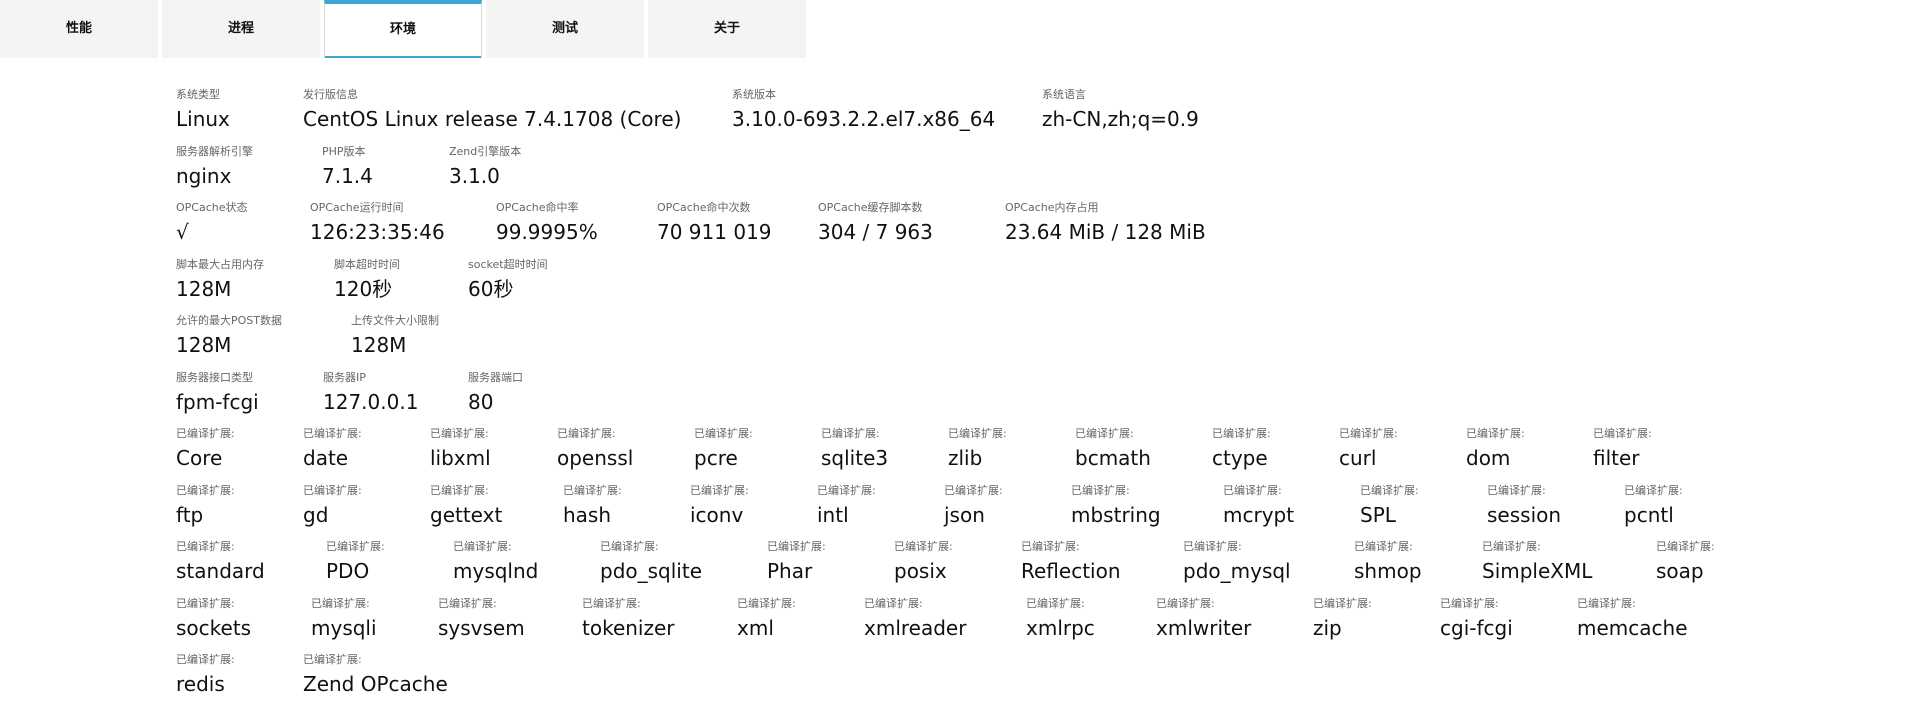  I want to click on extension-item: 已编译扩展: mcrypt, so click(1258, 506).